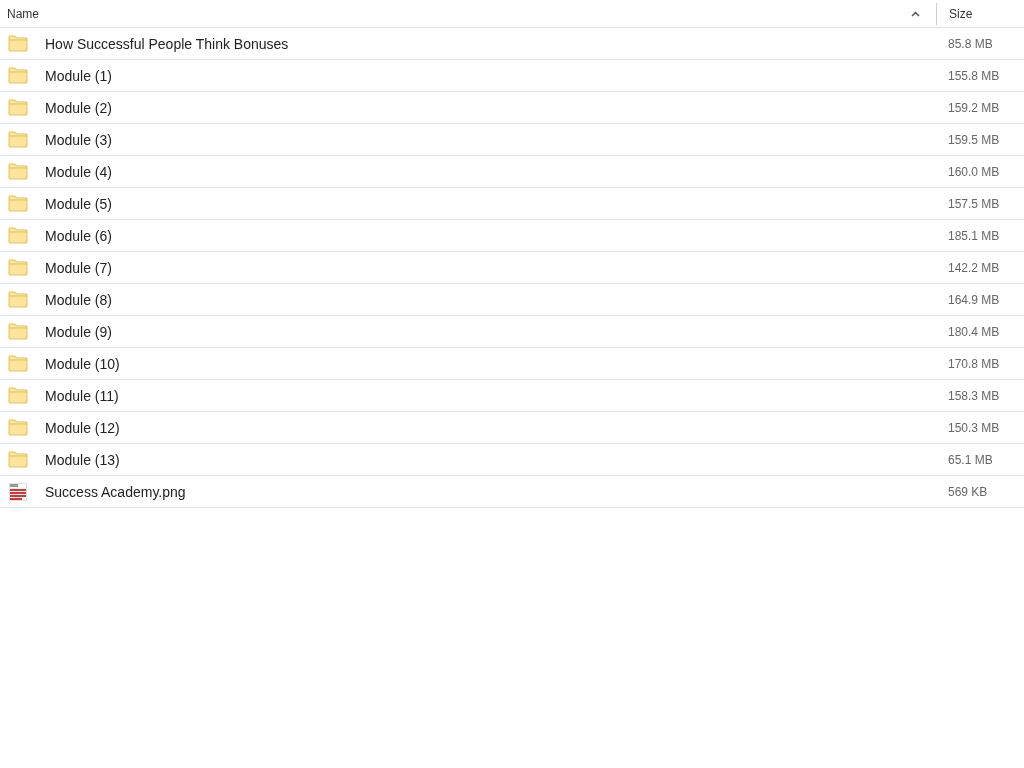  I want to click on file-name: Module (8), so click(496, 299).